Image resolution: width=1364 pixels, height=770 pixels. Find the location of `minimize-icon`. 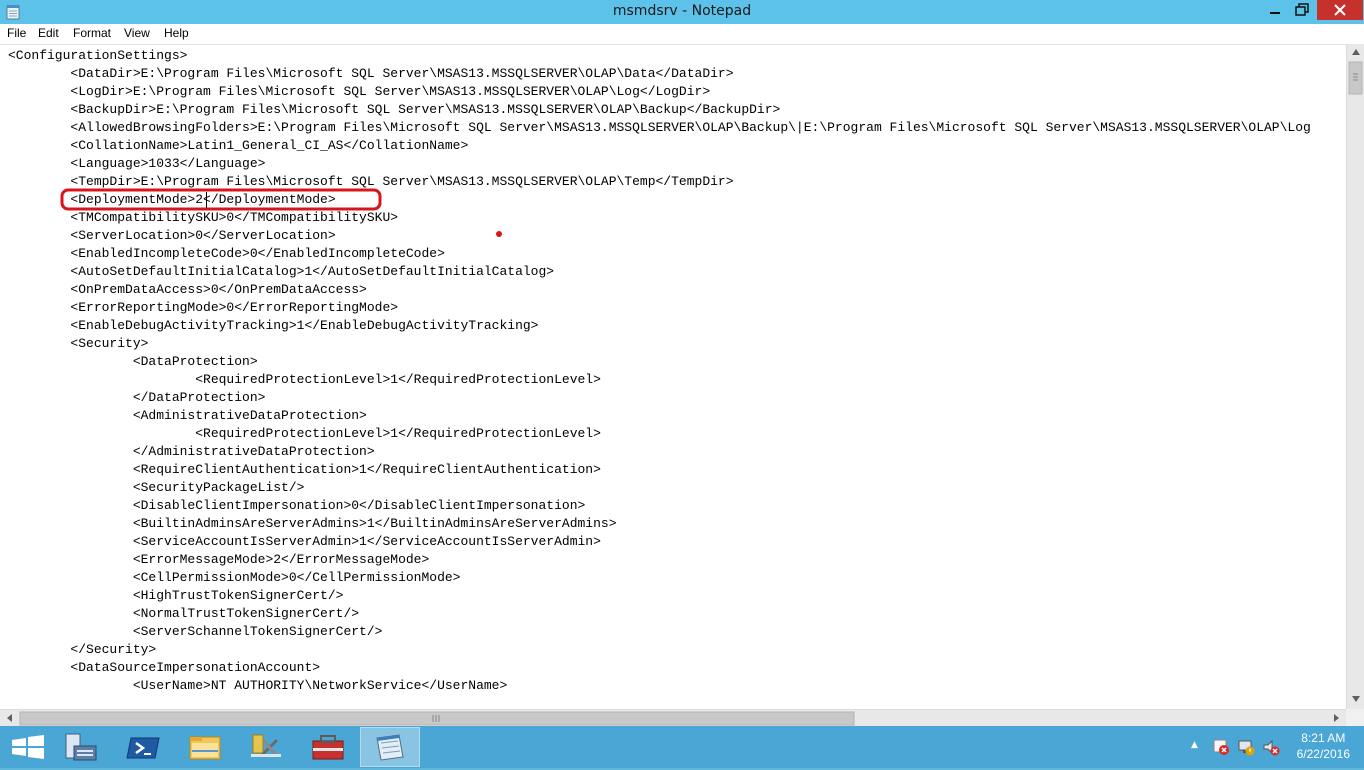

minimize-icon is located at coordinates (1275, 13).